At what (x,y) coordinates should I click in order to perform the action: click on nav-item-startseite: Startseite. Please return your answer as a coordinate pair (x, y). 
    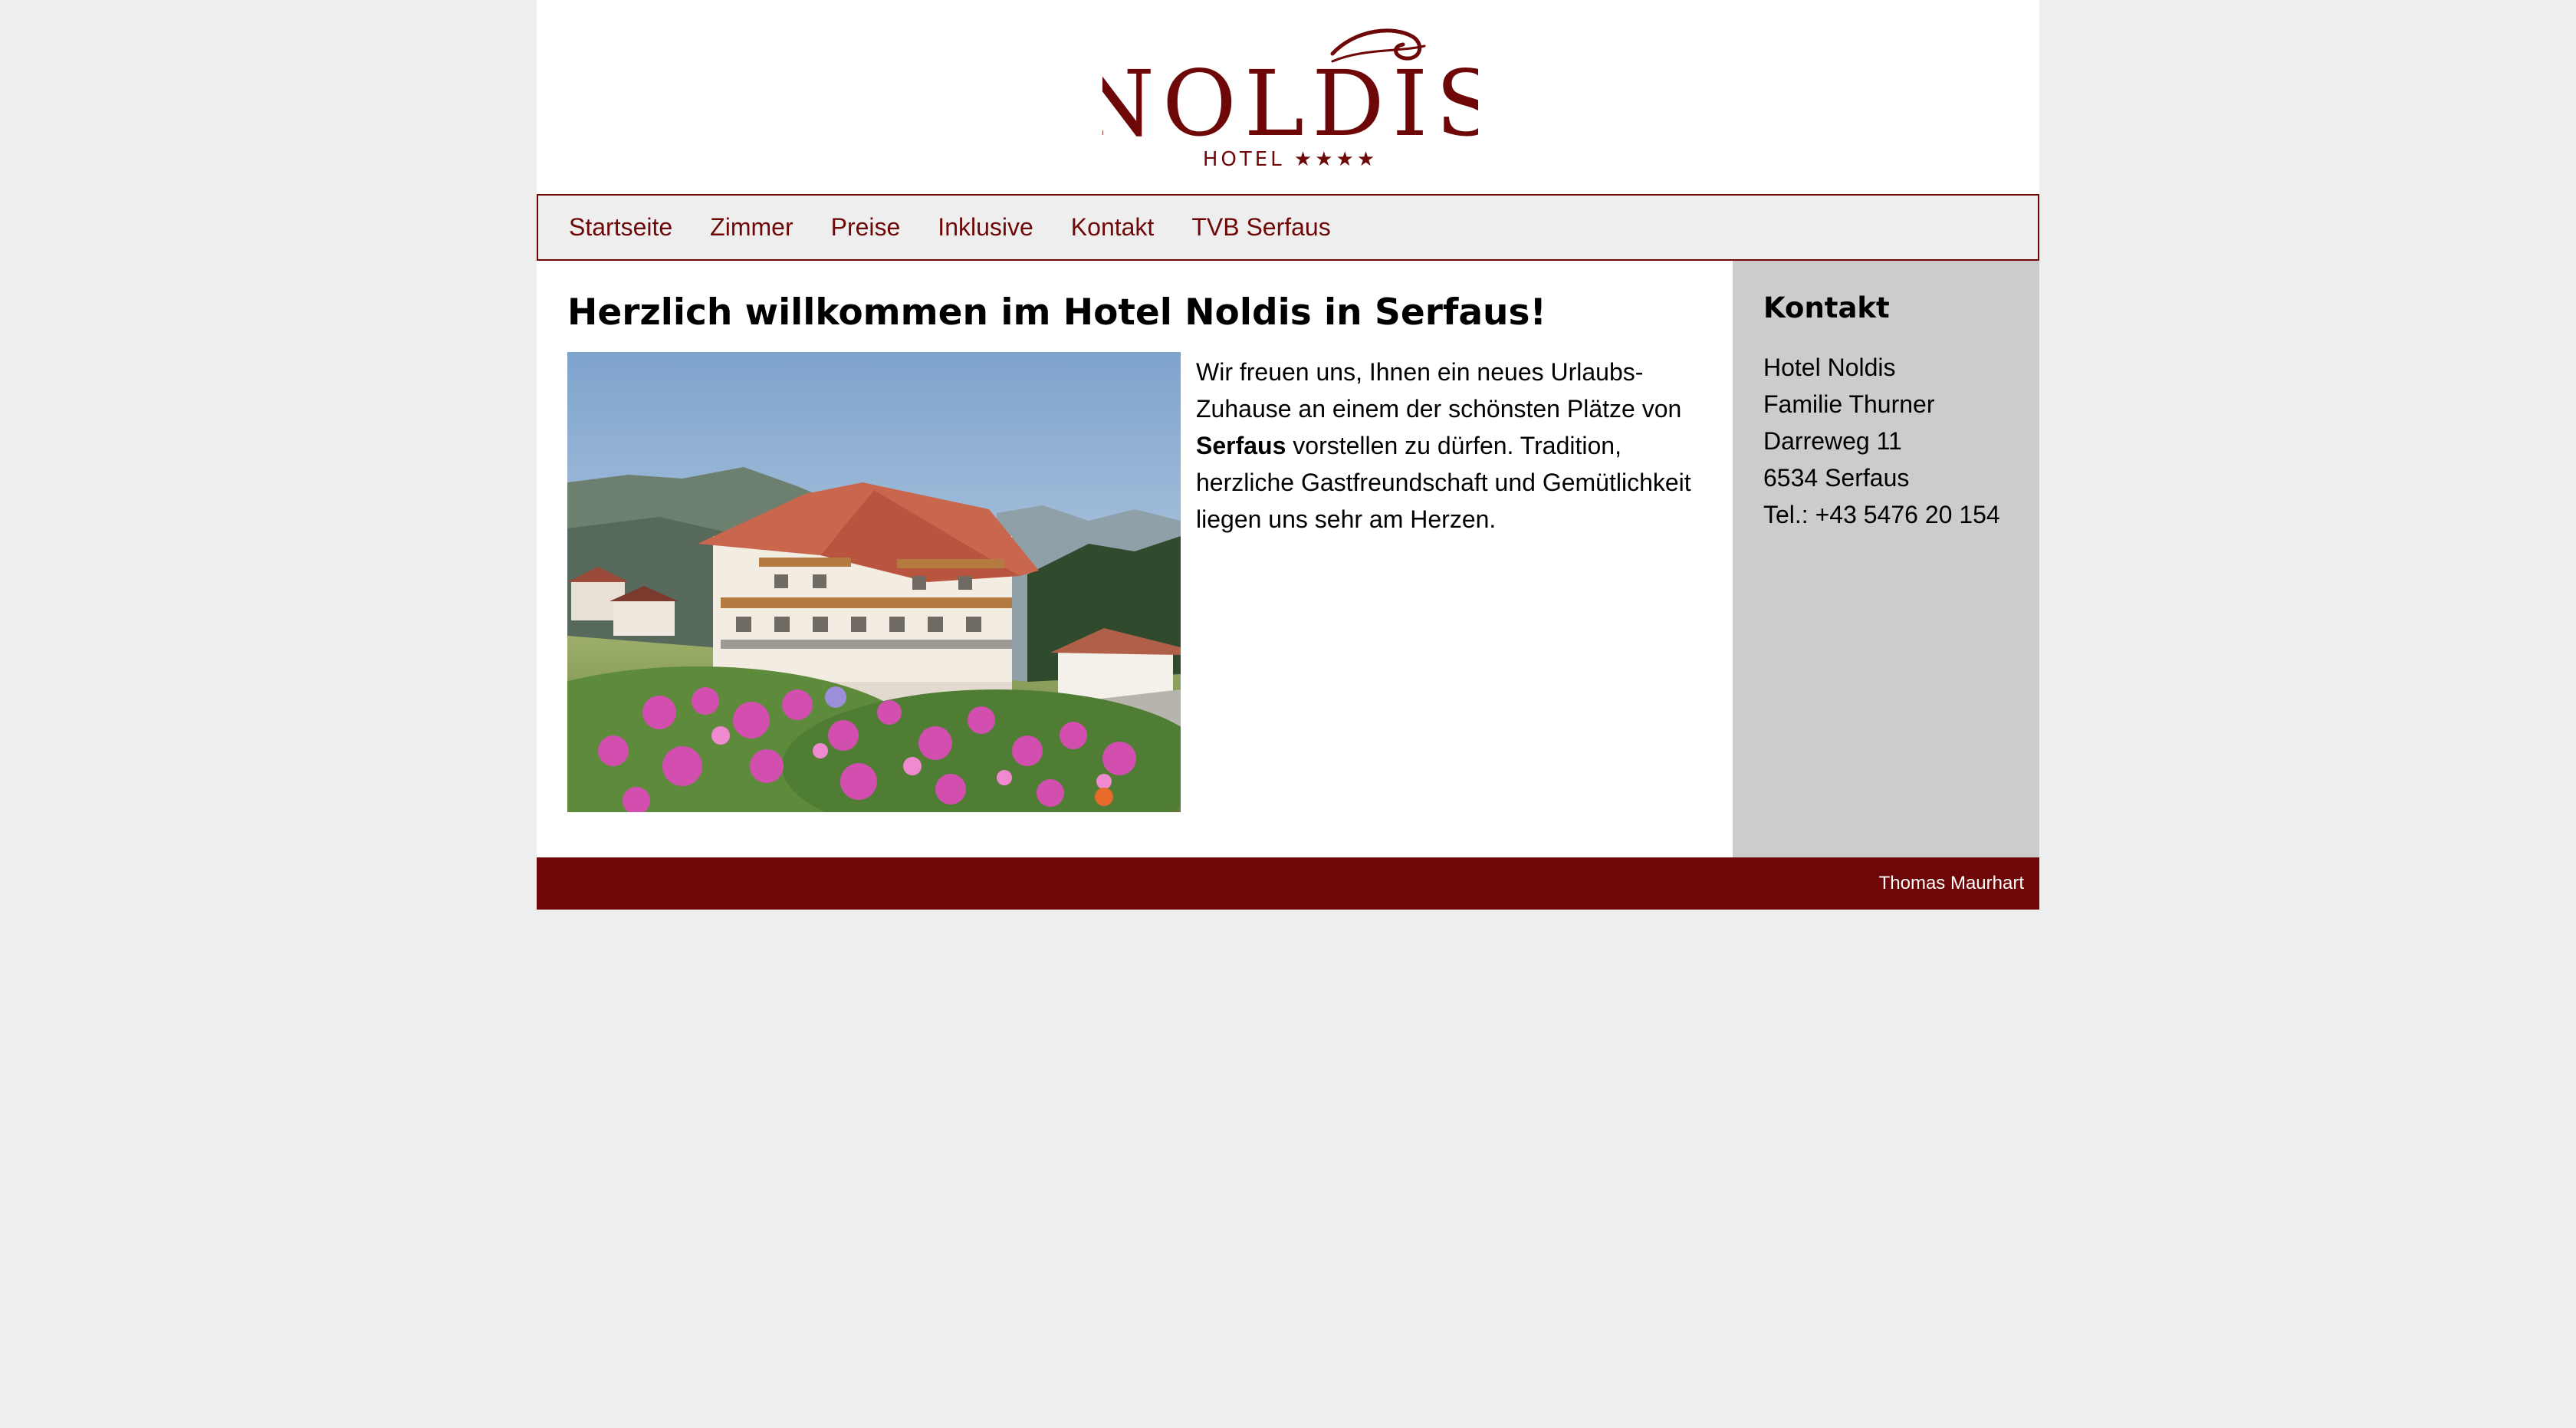
    Looking at the image, I should click on (620, 227).